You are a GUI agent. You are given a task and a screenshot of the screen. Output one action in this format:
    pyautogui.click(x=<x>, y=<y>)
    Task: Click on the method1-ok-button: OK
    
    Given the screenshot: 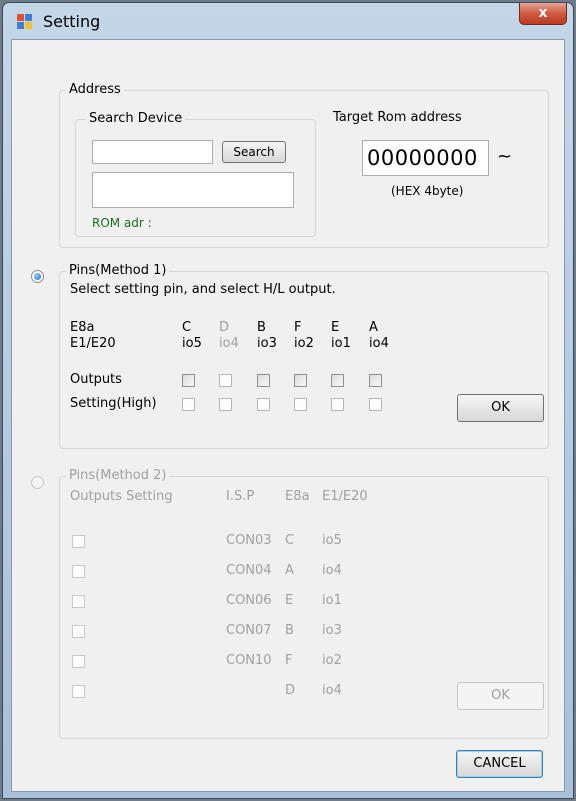 What is the action you would take?
    pyautogui.click(x=500, y=408)
    